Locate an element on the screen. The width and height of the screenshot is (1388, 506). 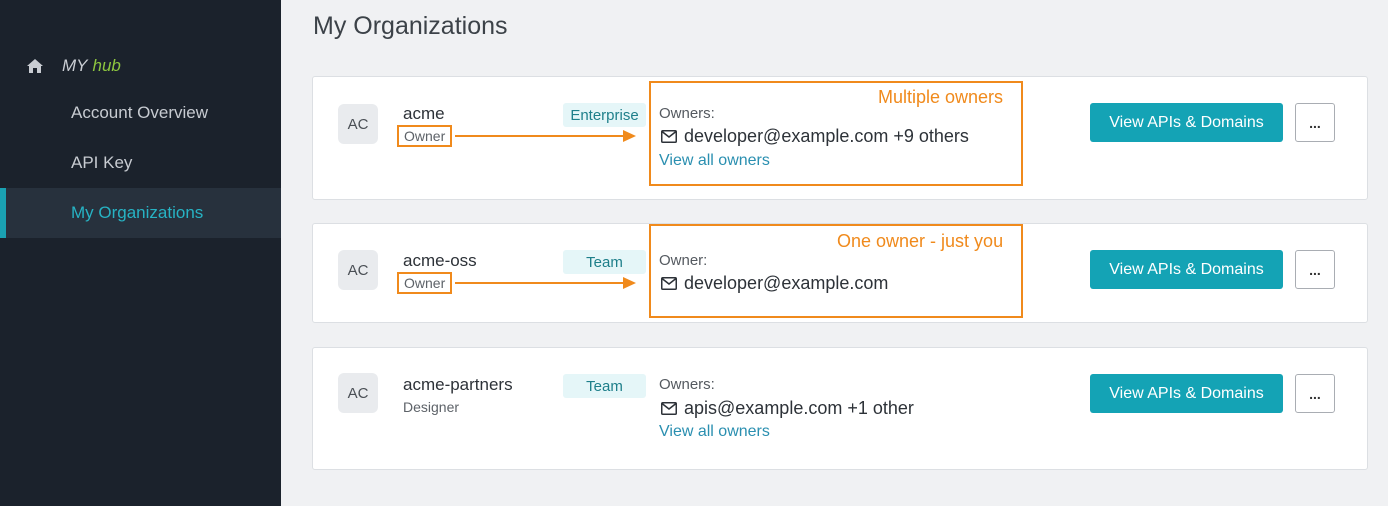
owners-text: apis@example.com +1 other is located at coordinates (799, 408).